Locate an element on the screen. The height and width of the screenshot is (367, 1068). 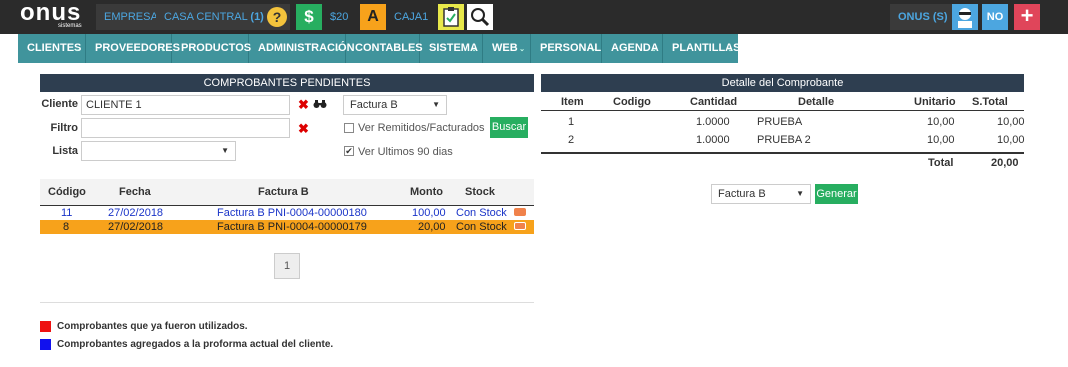
dollar-button: $ is located at coordinates (309, 17).